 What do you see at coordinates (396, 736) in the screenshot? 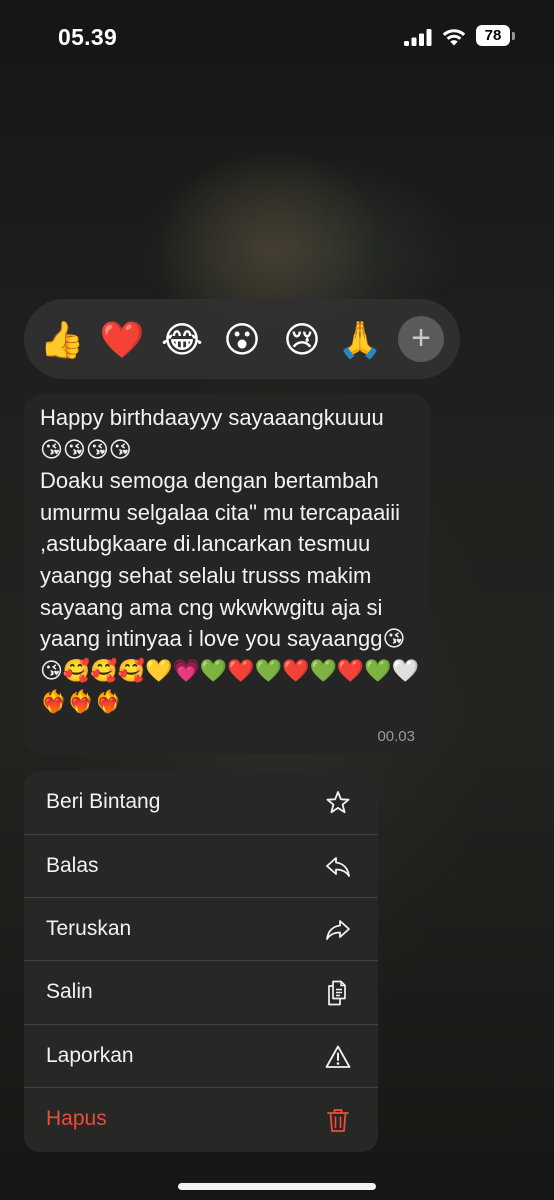
I see `message-timestamp: 00.03` at bounding box center [396, 736].